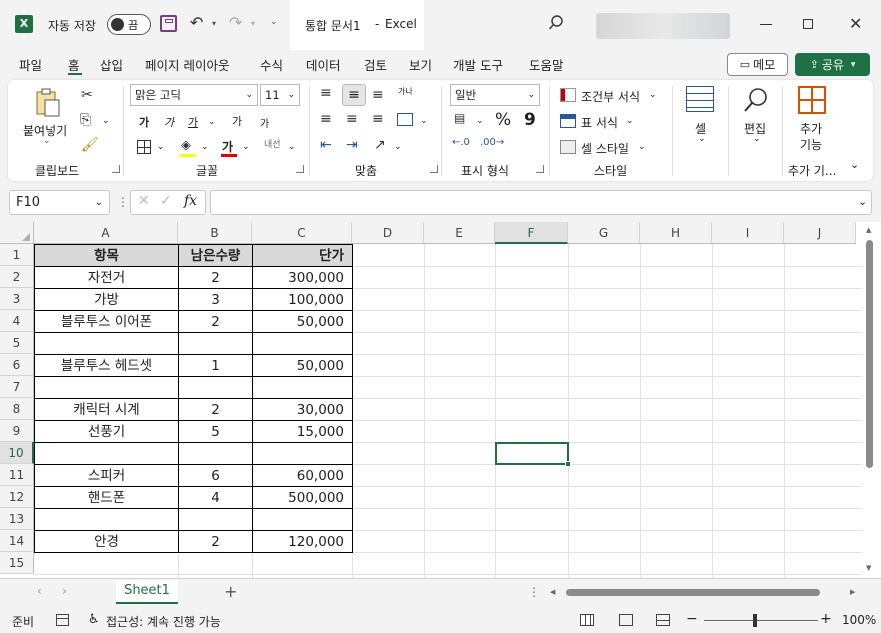 Image resolution: width=881 pixels, height=633 pixels. What do you see at coordinates (106, 409) in the screenshot?
I see `table-cell: 캐릭터 시계` at bounding box center [106, 409].